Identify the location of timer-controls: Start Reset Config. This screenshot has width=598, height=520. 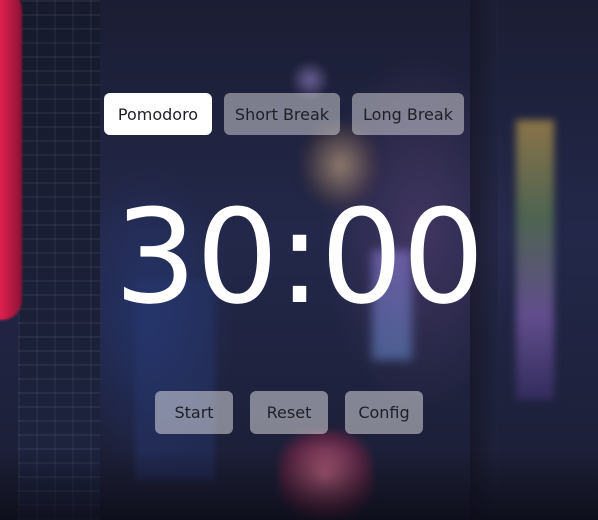
(289, 412).